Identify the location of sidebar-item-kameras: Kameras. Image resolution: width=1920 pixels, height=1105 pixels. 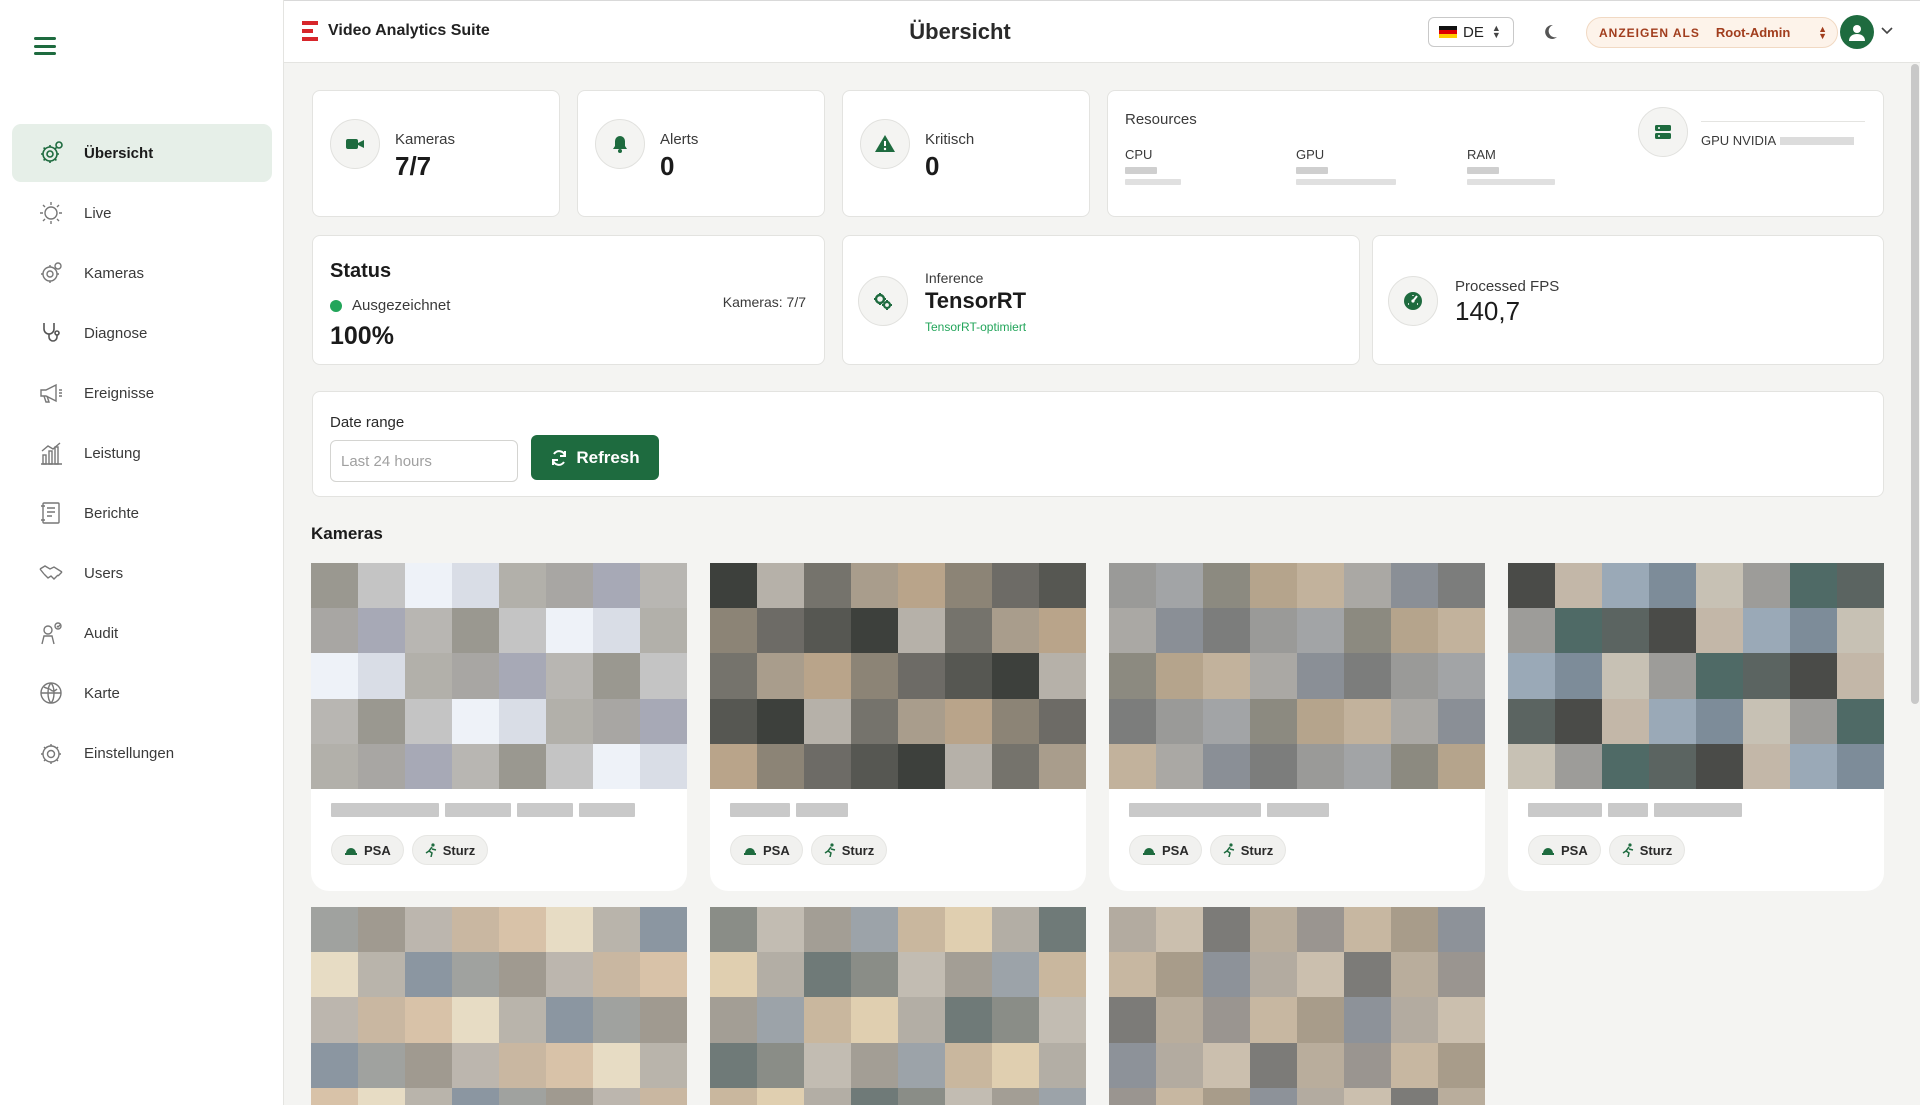
(142, 273).